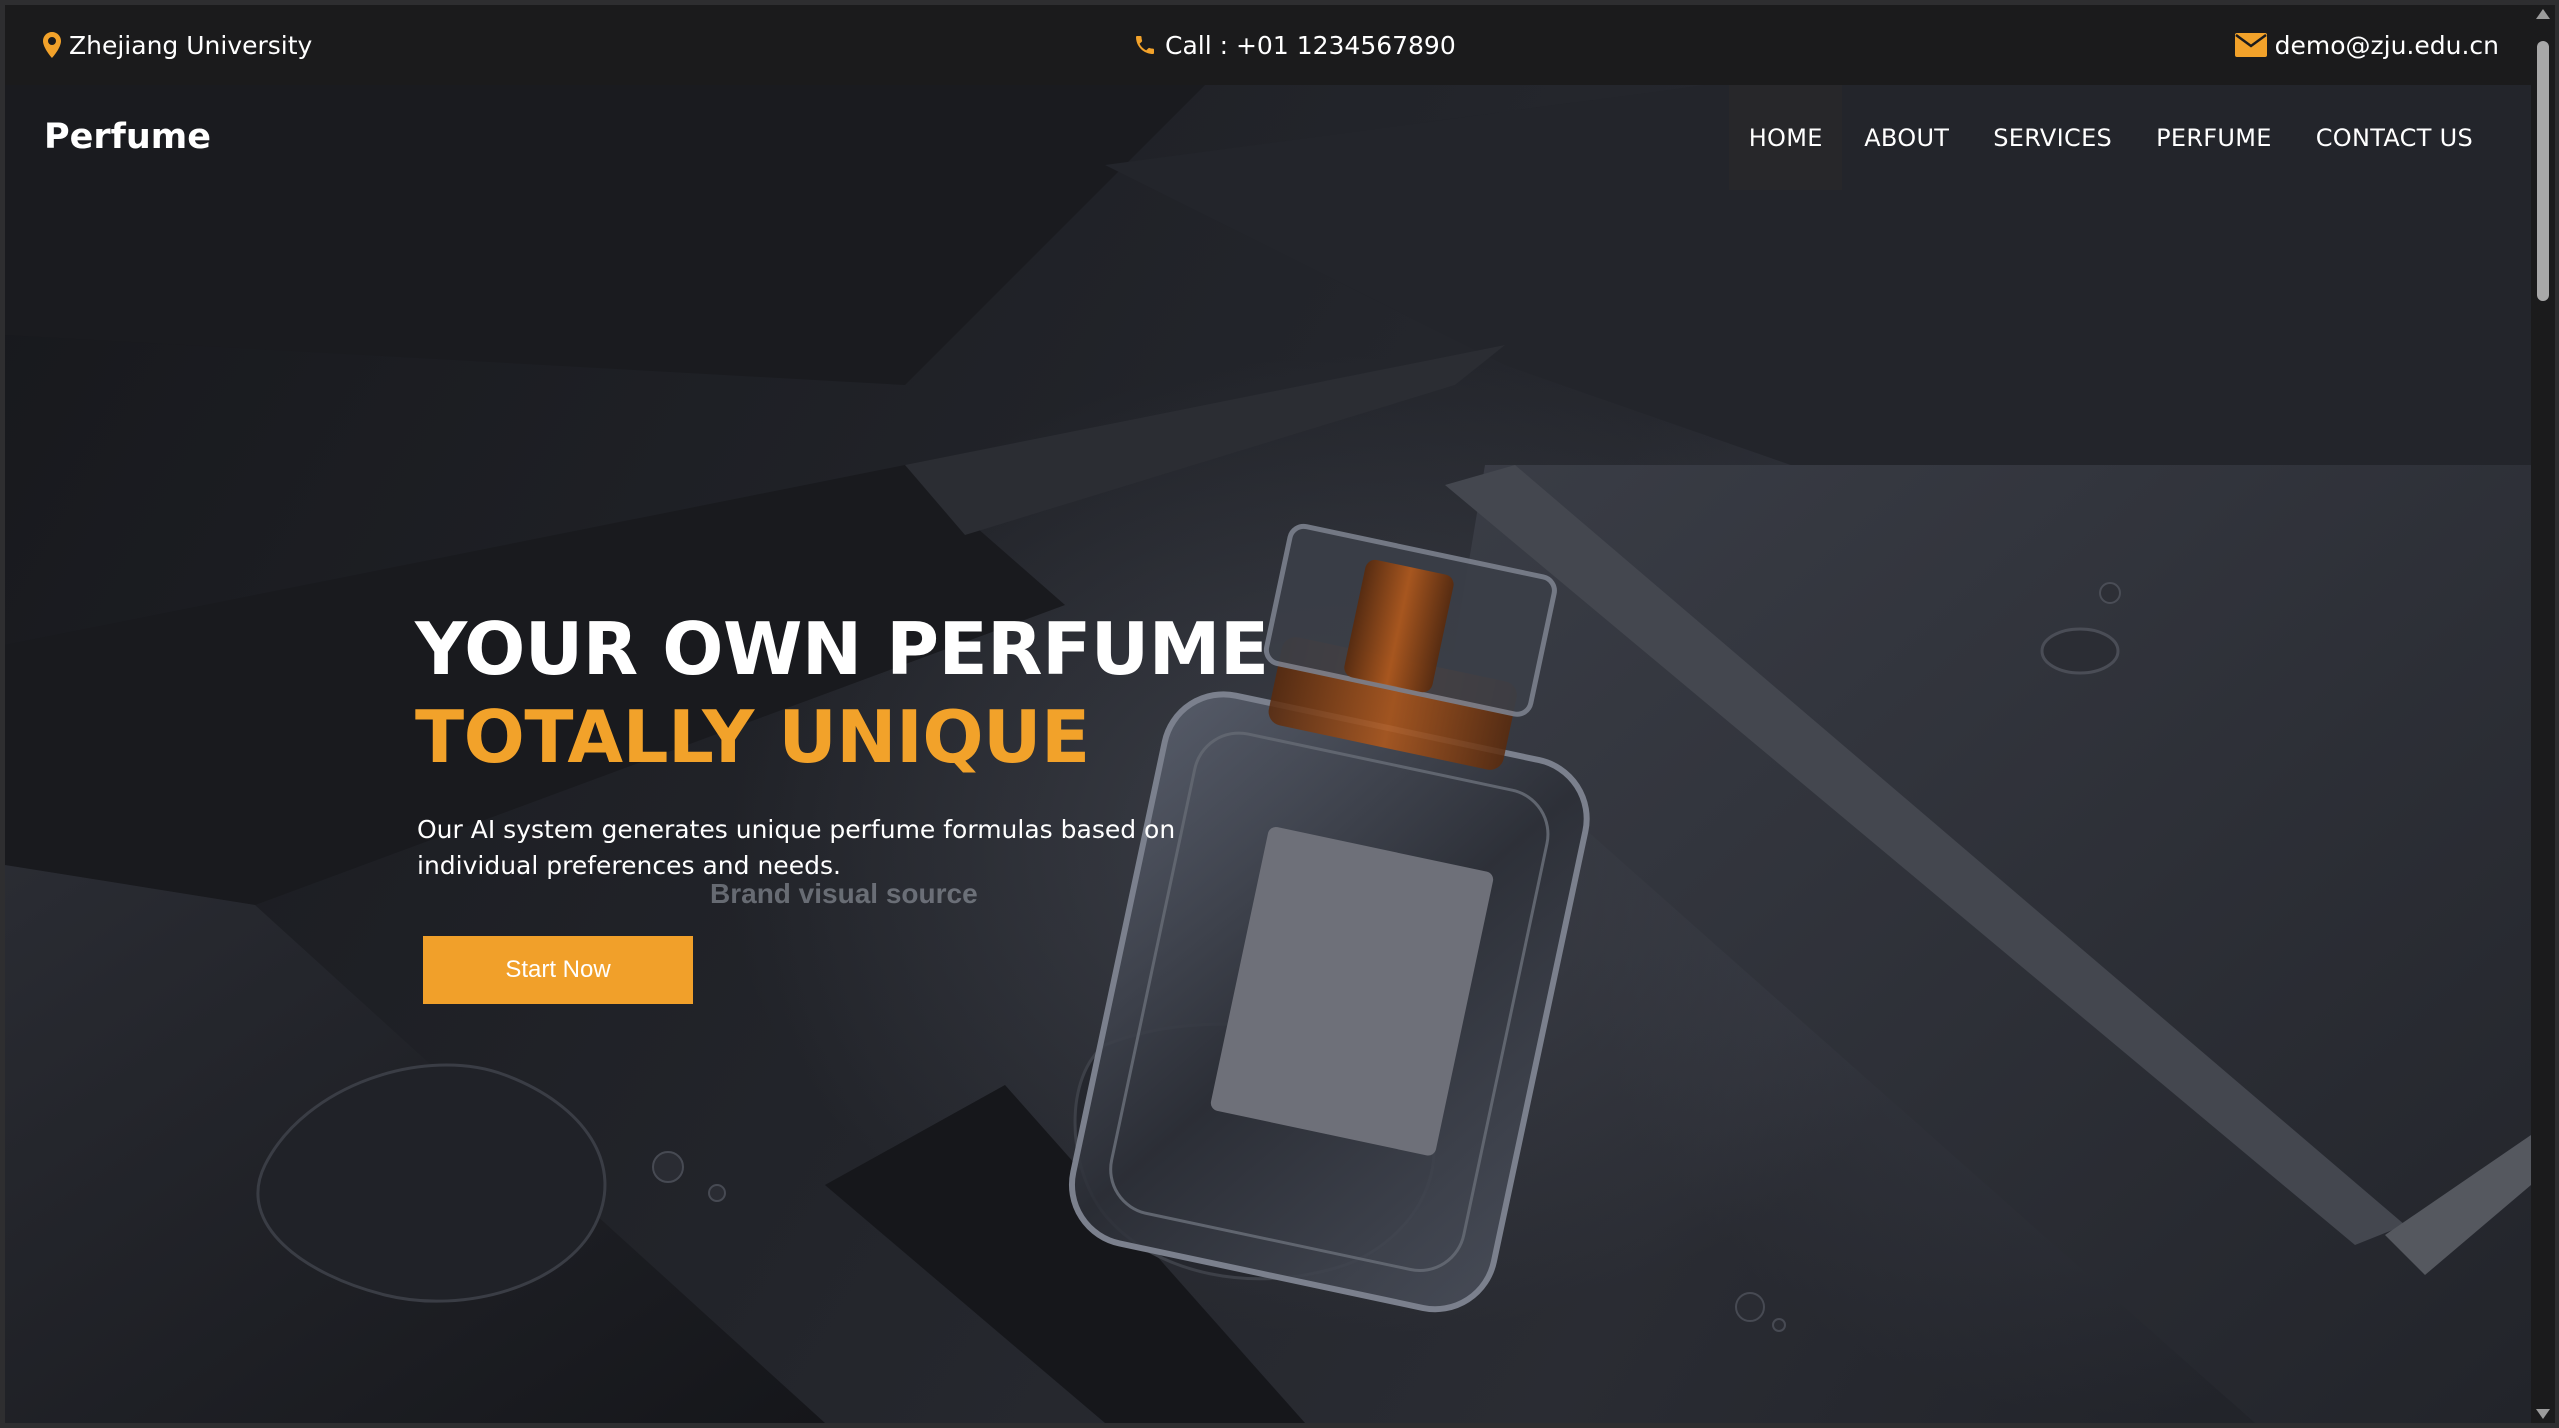 This screenshot has width=2559, height=1428. I want to click on email-info: demo@zju.edu.cn, so click(2366, 45).